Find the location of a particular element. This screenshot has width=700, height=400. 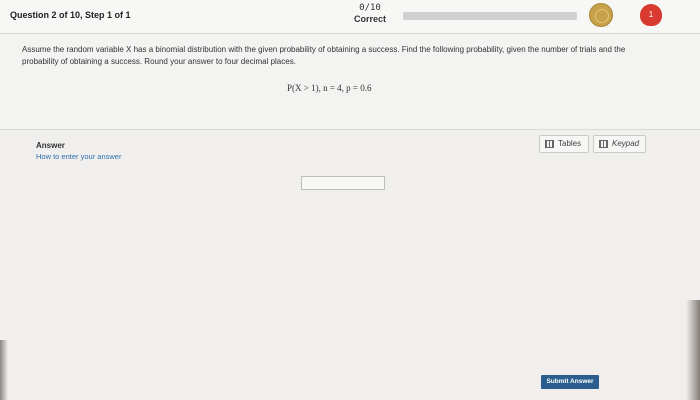

tables-button: Tables is located at coordinates (564, 144).